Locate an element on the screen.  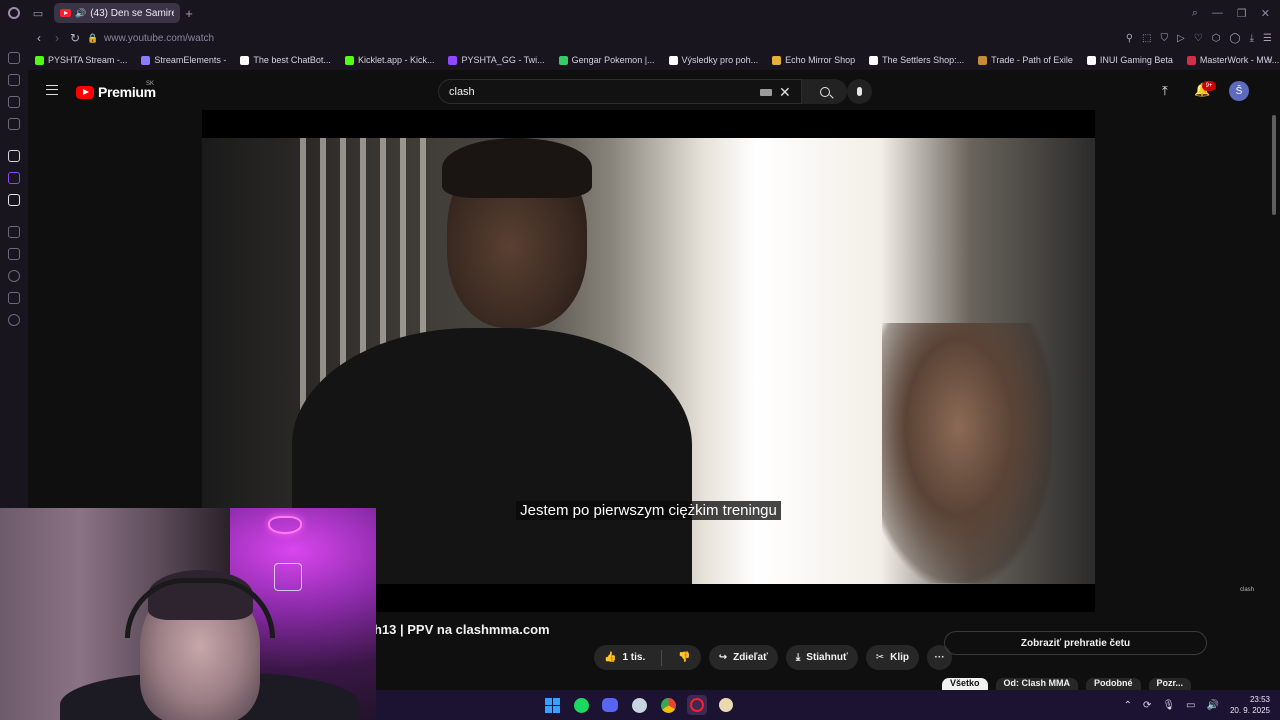
new-tab-button: + is located at coordinates (189, 13).